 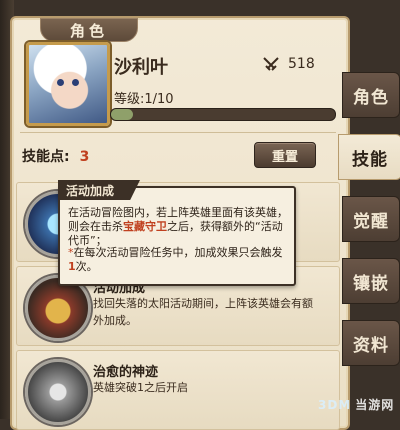 I want to click on tab-info: 资料, so click(x=371, y=343).